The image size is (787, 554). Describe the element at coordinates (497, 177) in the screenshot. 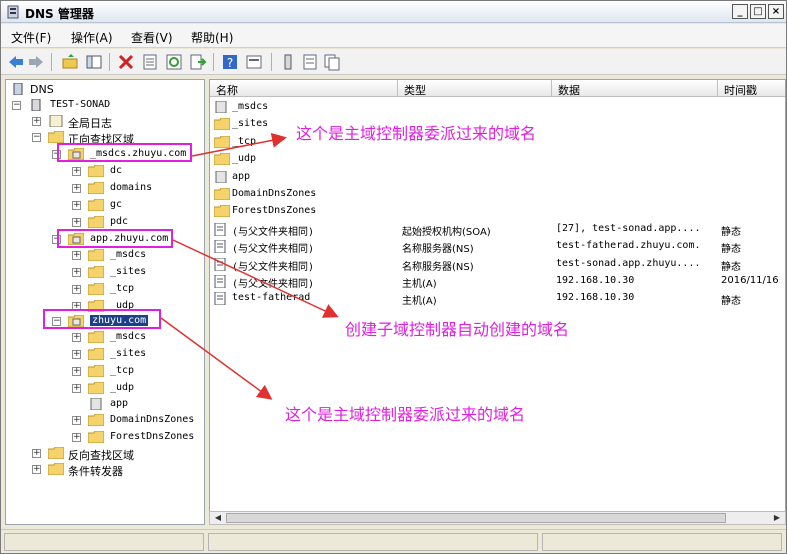

I see `record-row: app` at that location.